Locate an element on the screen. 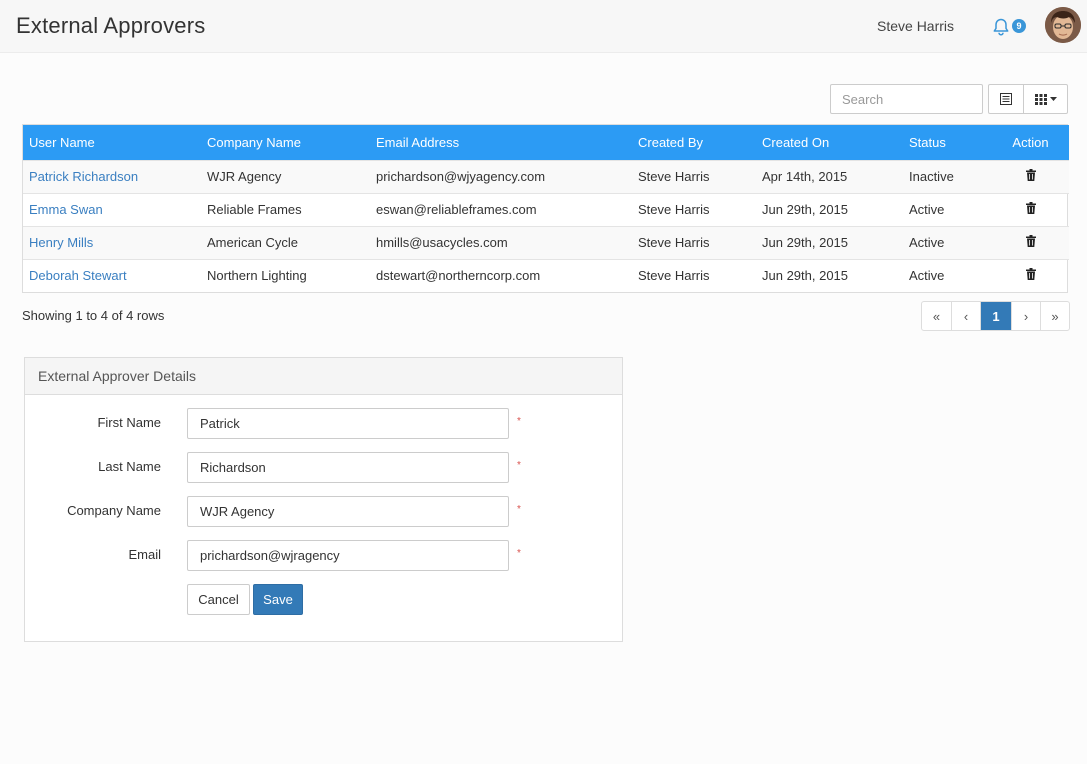 The width and height of the screenshot is (1087, 764). created-on-cell: Apr 14th, 2015 is located at coordinates (805, 176).